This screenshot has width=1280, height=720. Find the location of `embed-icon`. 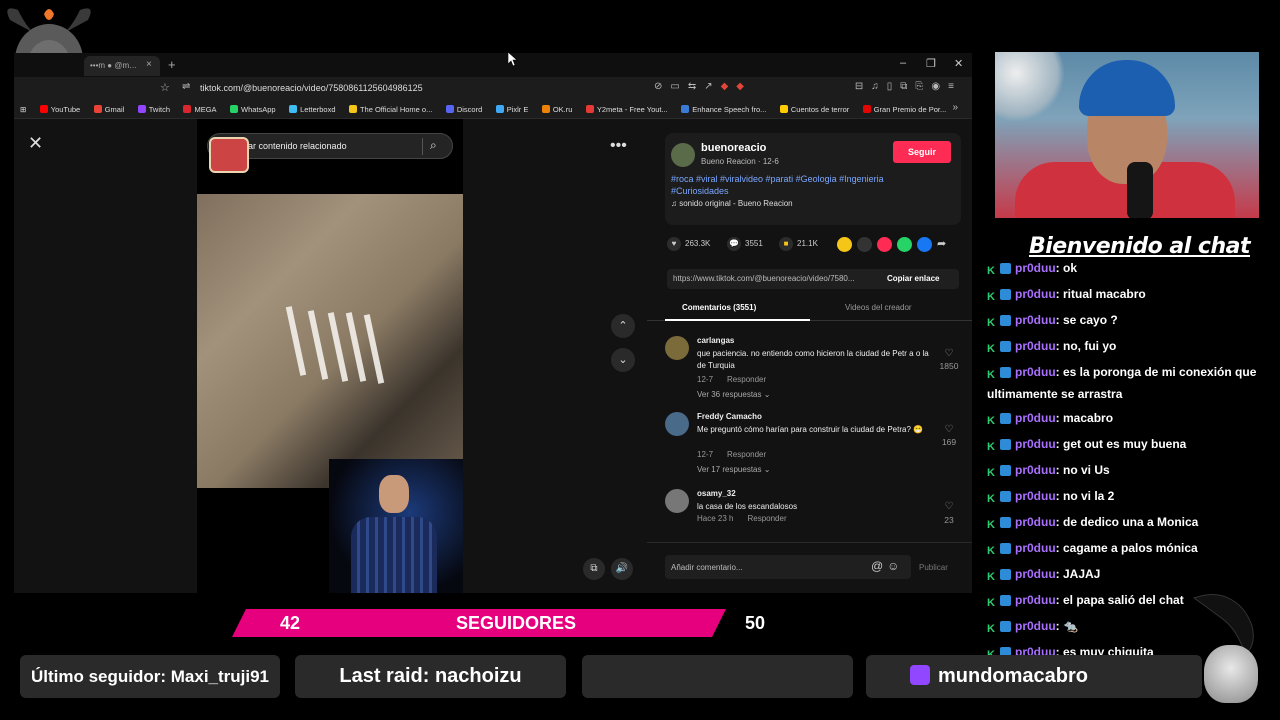

embed-icon is located at coordinates (864, 244).